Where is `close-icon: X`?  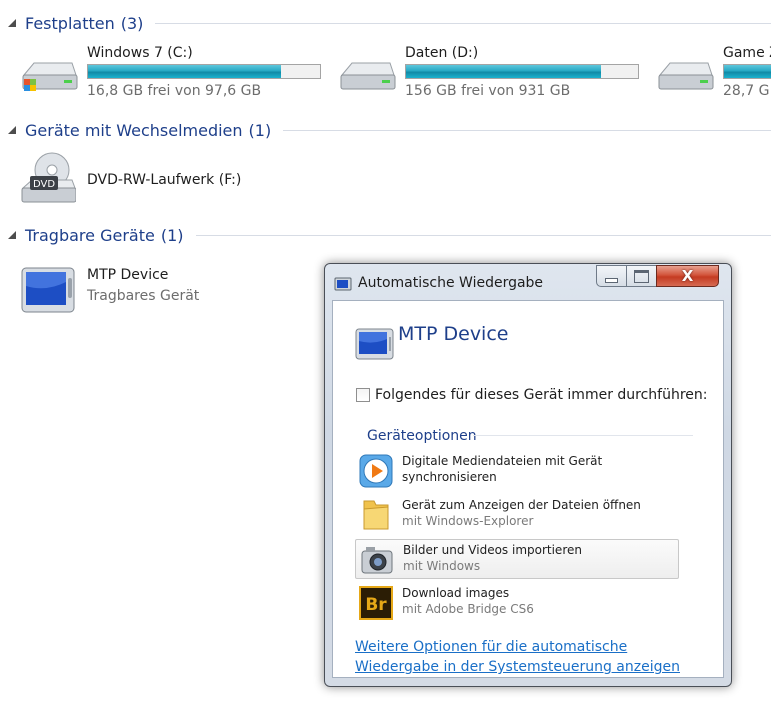
close-icon: X is located at coordinates (687, 276).